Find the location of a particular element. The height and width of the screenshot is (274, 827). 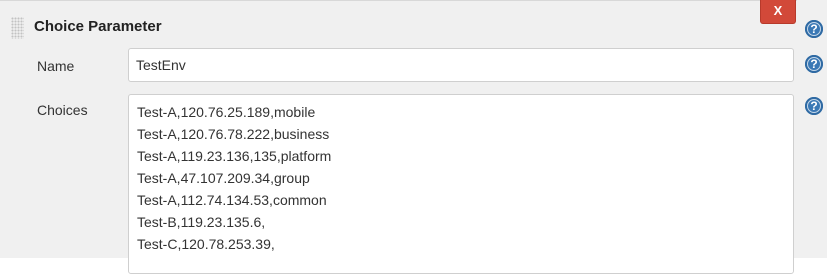

choices-help-icon: ? is located at coordinates (814, 106).